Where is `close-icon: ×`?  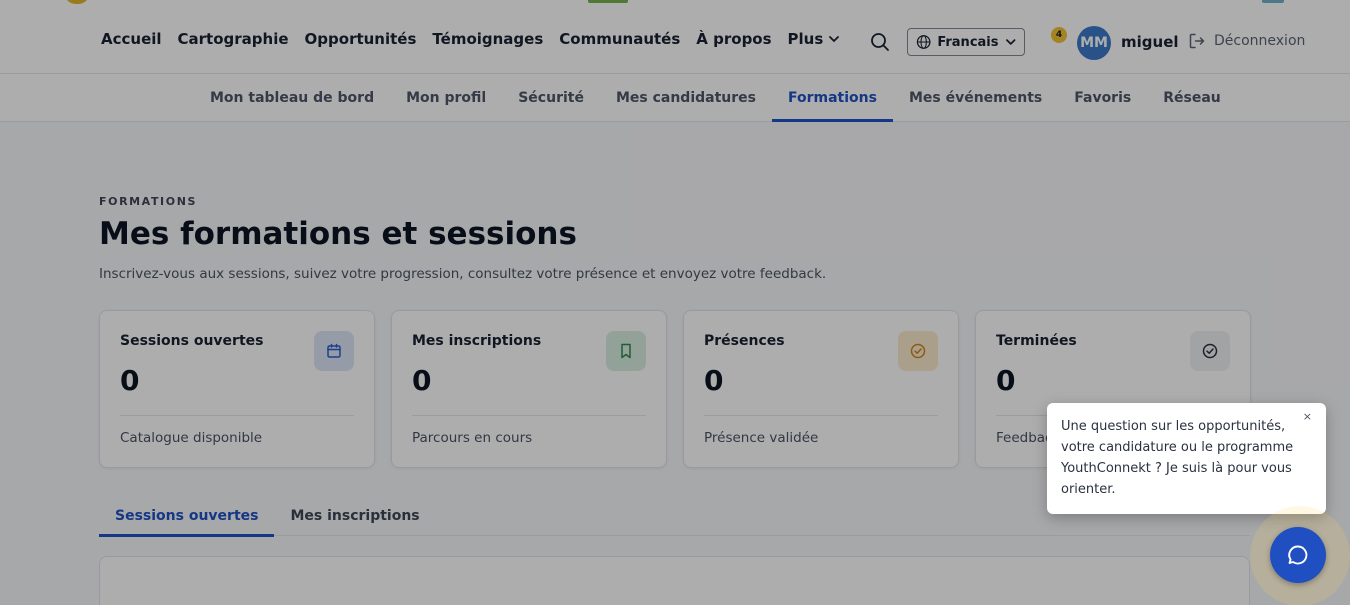 close-icon: × is located at coordinates (1307, 416).